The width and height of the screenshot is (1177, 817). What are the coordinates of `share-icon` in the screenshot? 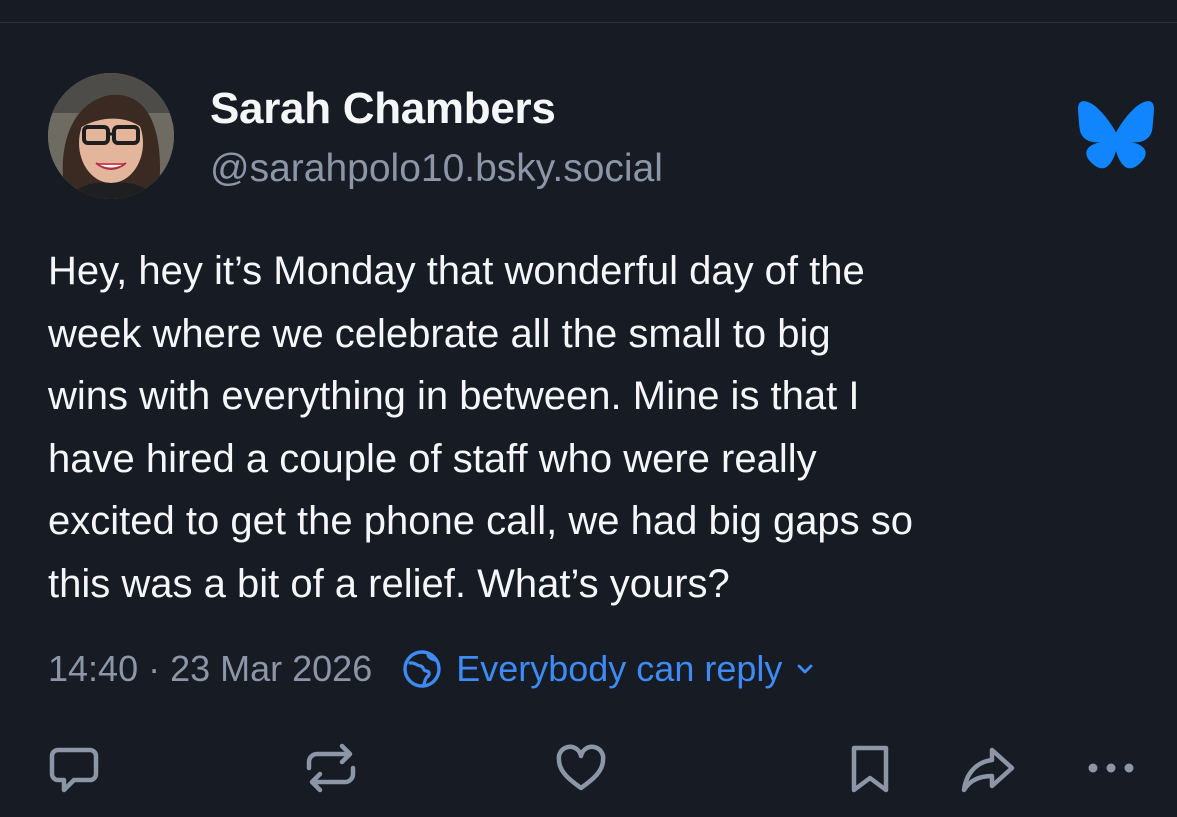 It's located at (988, 770).